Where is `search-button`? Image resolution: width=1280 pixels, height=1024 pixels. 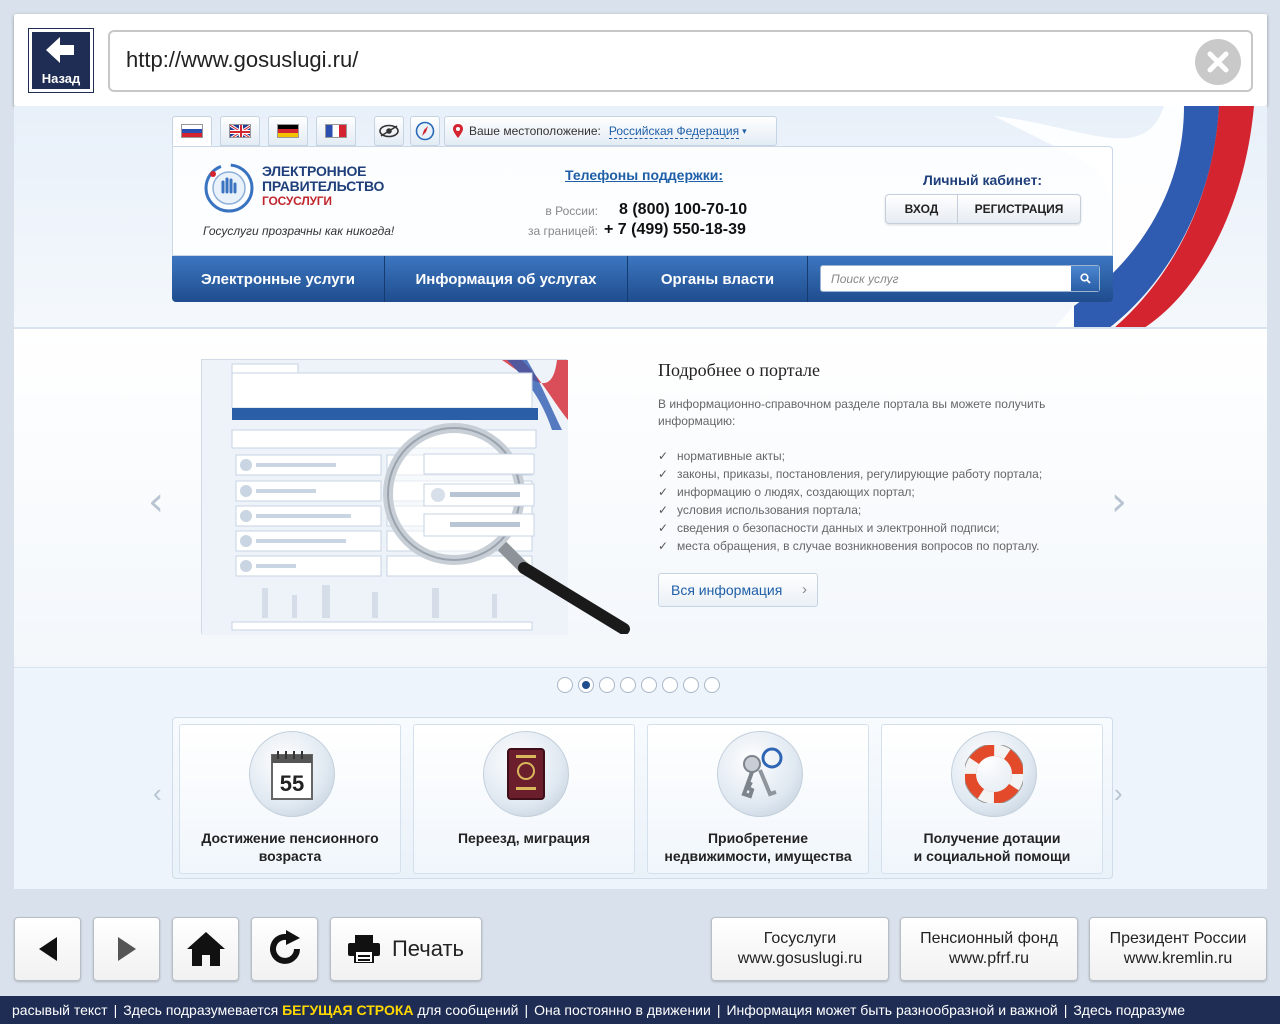
search-button is located at coordinates (1085, 278).